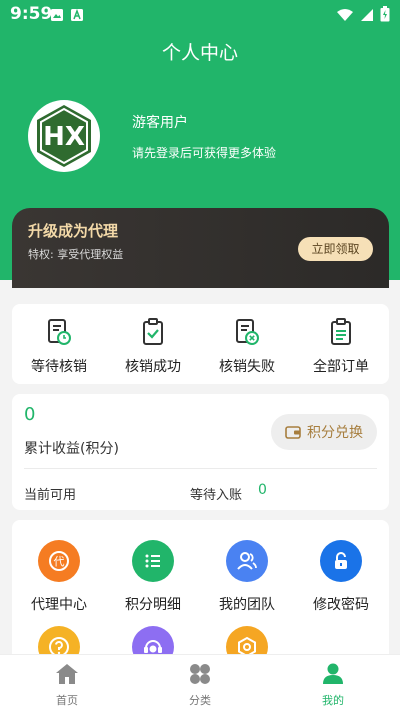  I want to click on vip-description: 特权: 享受代理权益, so click(76, 254).